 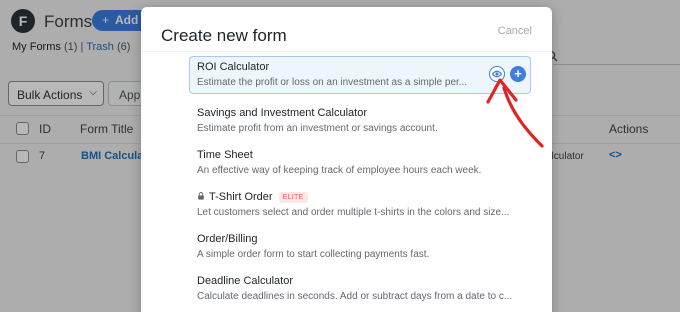 I want to click on modal-title: Create new form, so click(x=224, y=35).